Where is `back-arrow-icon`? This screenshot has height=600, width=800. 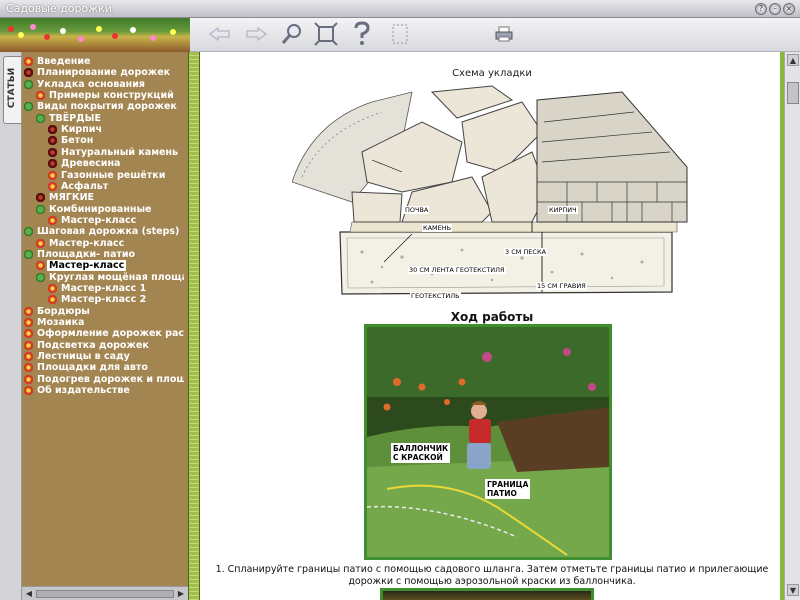
back-arrow-icon is located at coordinates (220, 34).